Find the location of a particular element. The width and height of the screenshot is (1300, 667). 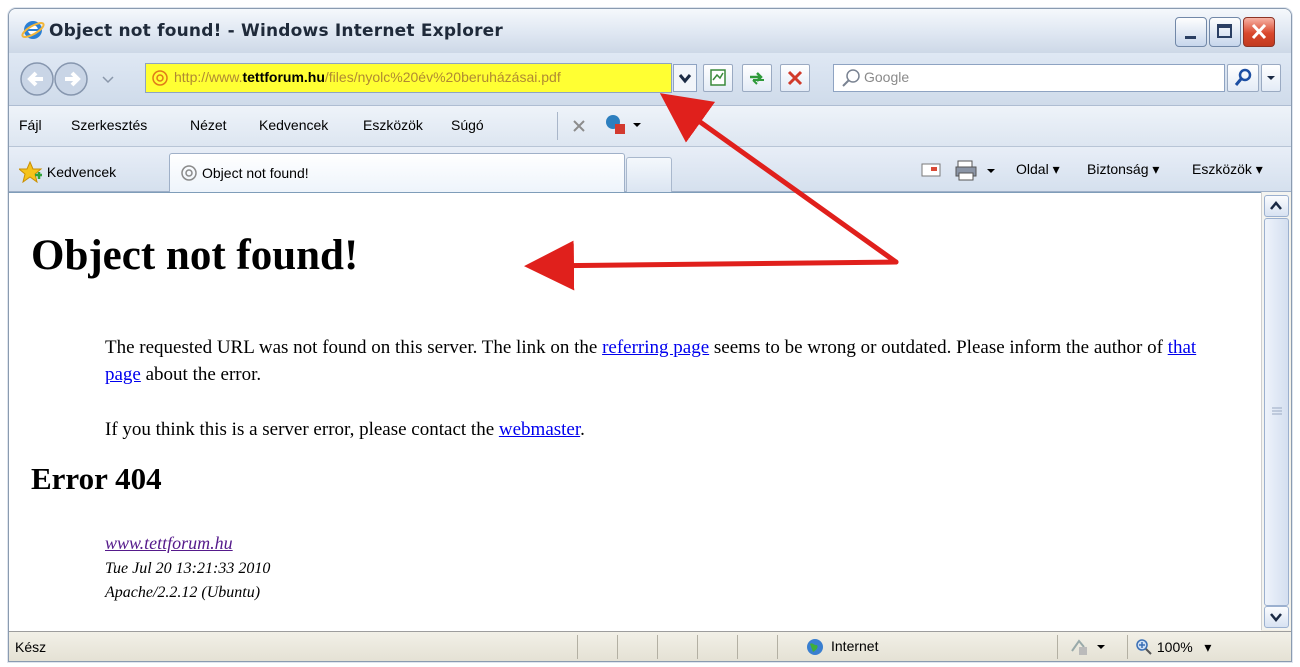

tab-label: Object not found! is located at coordinates (255, 173).